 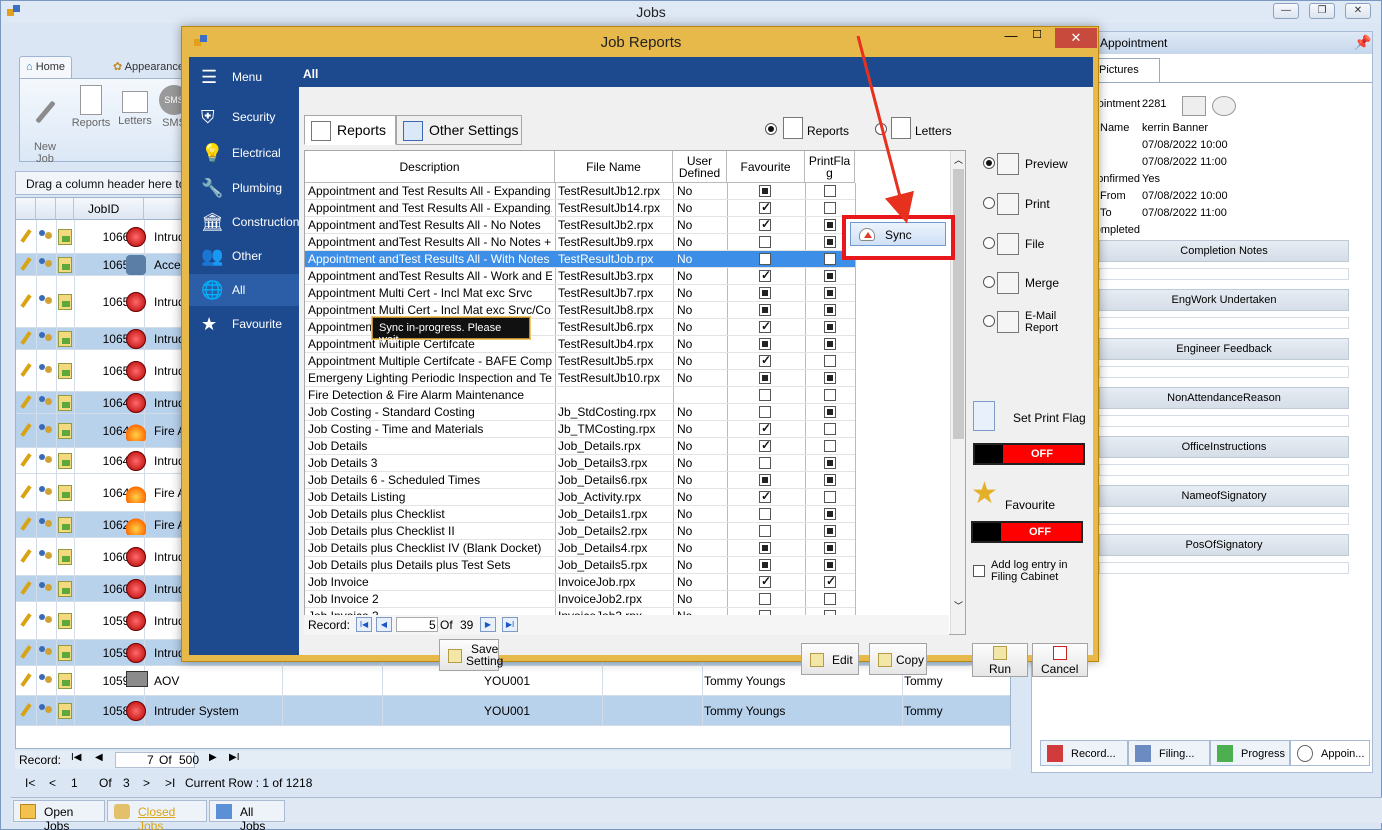 I want to click on grid-header-jobid: JobID, so click(x=109, y=209).